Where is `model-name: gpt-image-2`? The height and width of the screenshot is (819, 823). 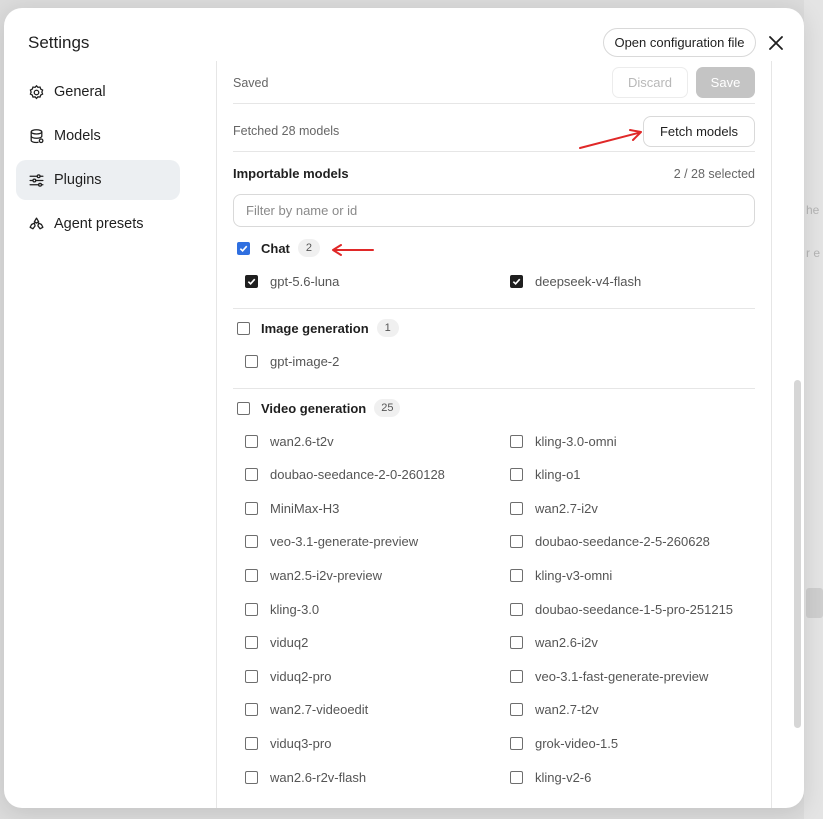 model-name: gpt-image-2 is located at coordinates (305, 361).